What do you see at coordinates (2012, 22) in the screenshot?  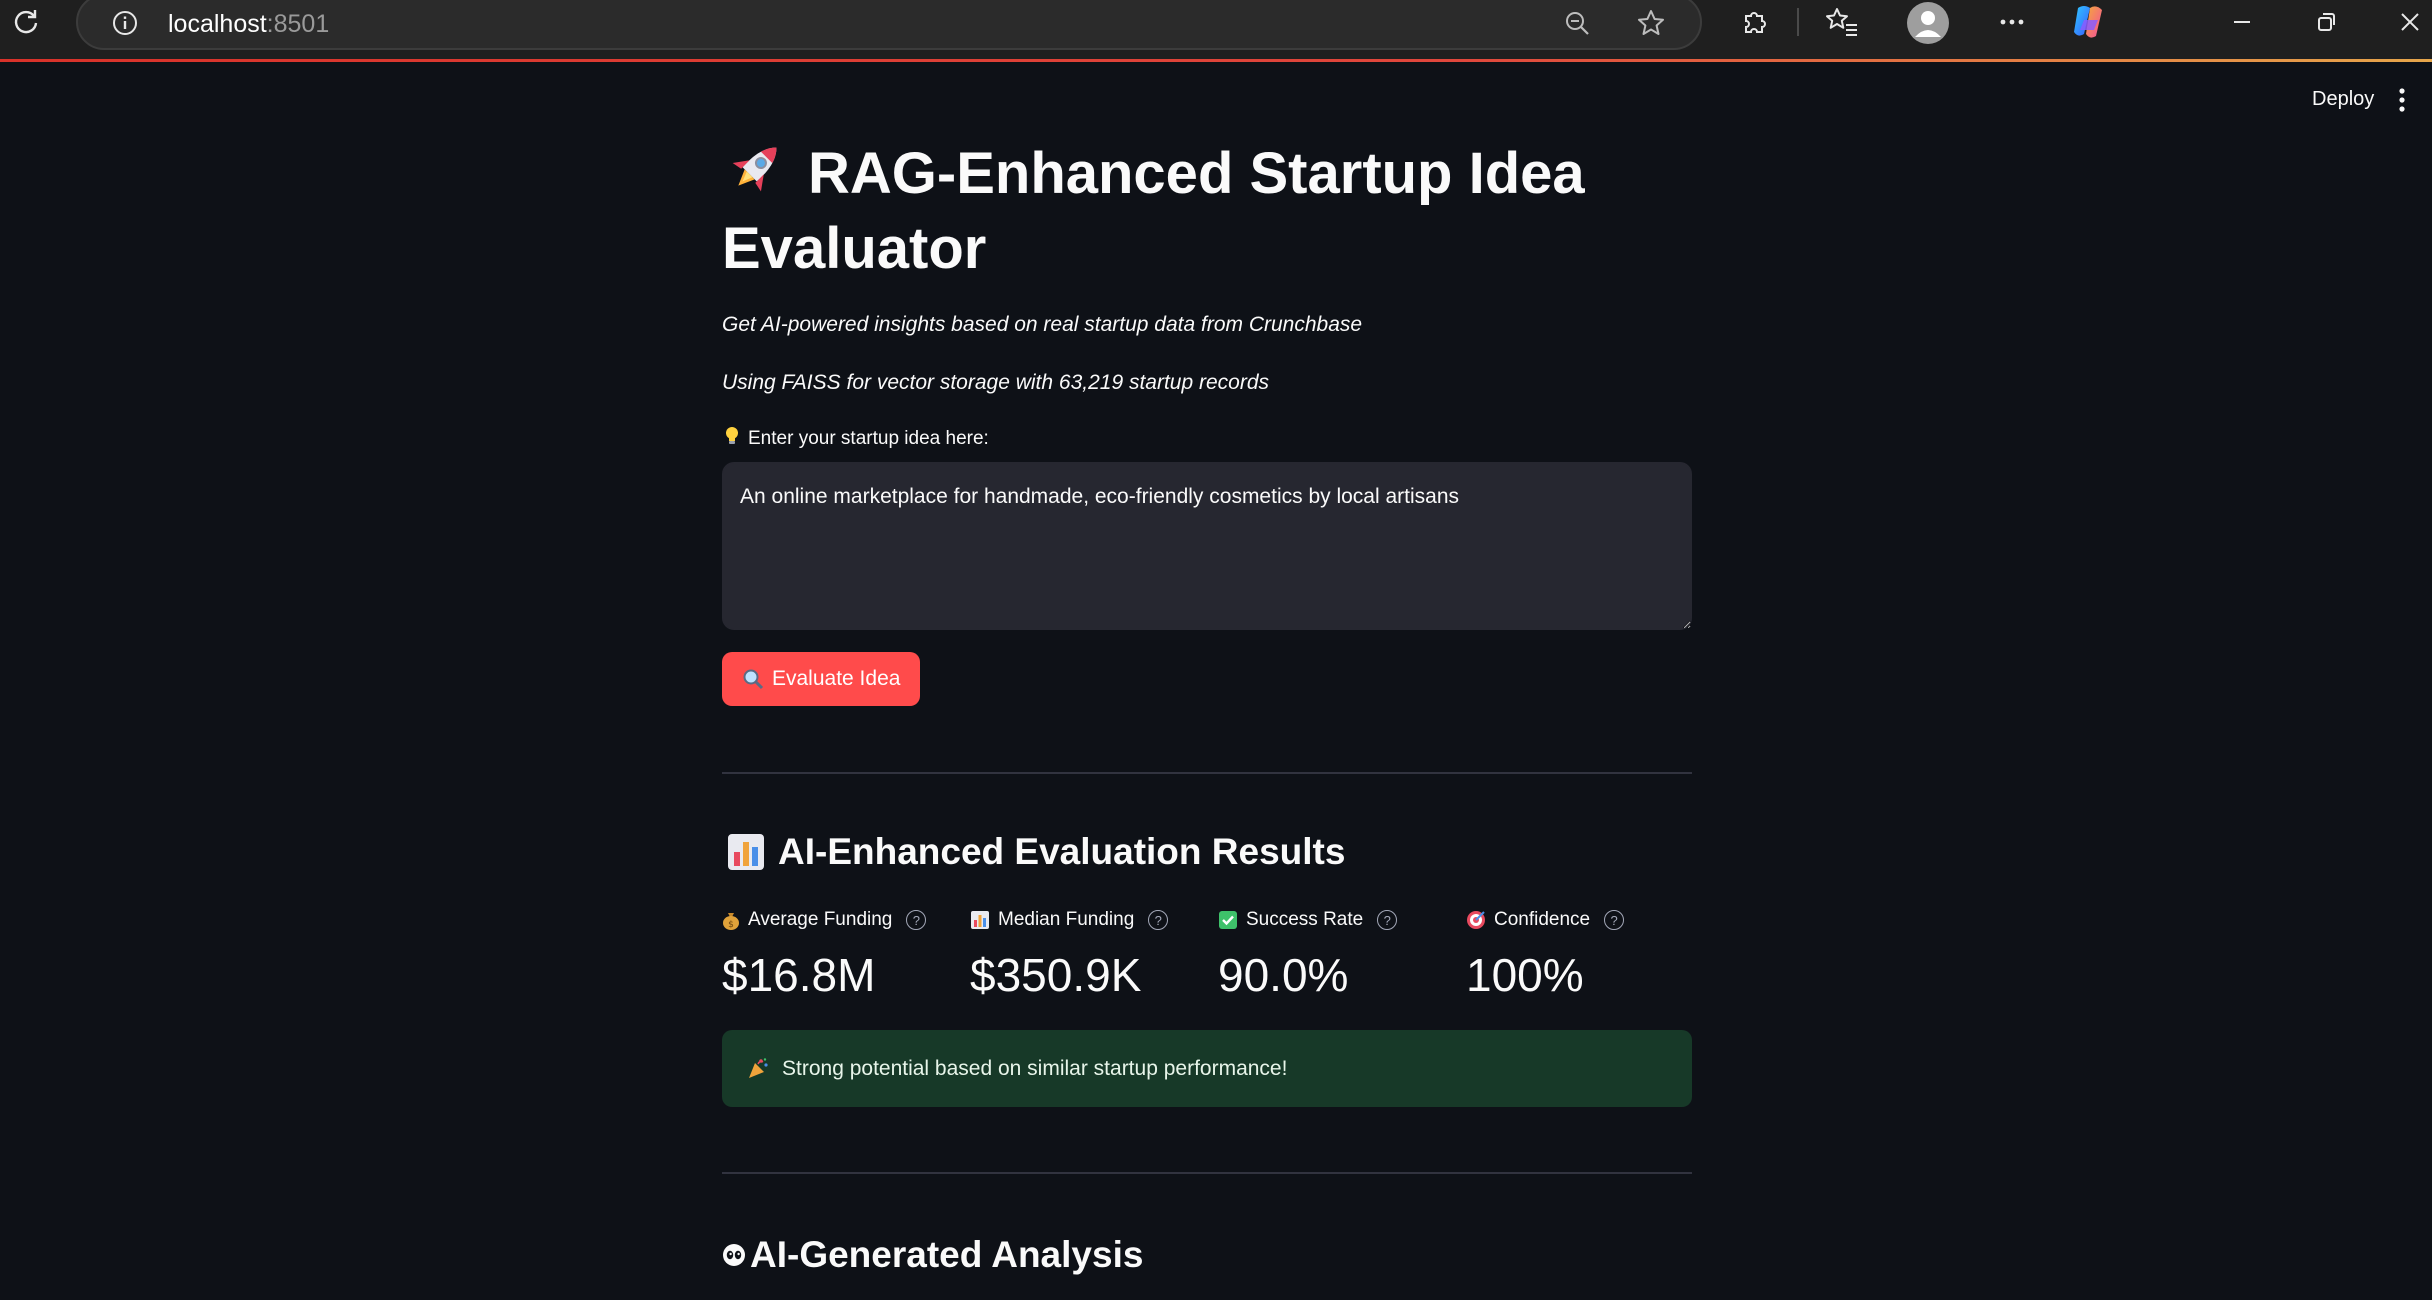 I see `more-options-icon` at bounding box center [2012, 22].